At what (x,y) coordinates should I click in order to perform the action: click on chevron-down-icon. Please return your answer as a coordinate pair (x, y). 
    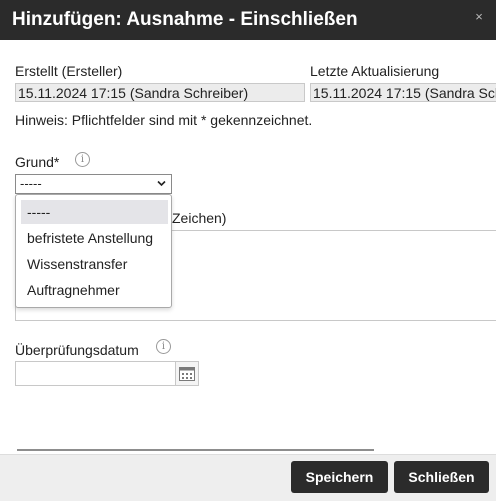
    Looking at the image, I should click on (161, 183).